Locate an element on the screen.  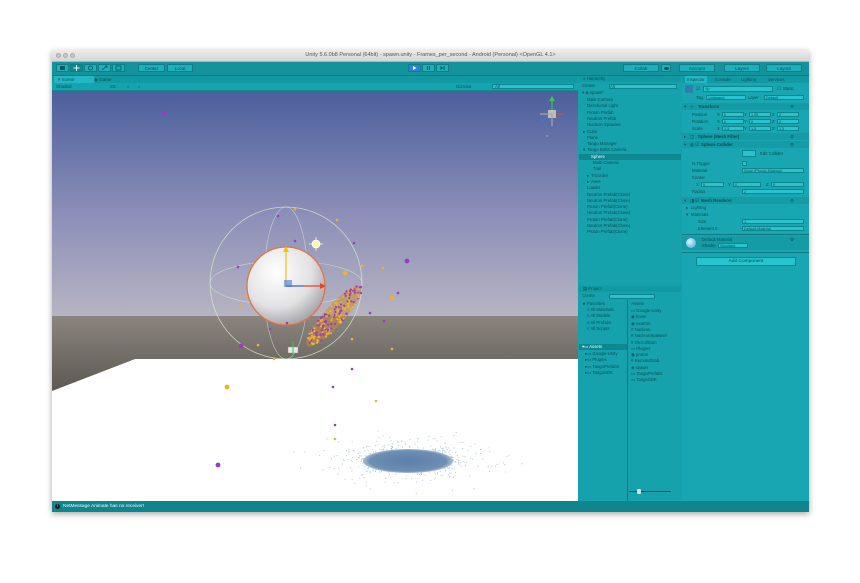
pause-button is located at coordinates (428, 68).